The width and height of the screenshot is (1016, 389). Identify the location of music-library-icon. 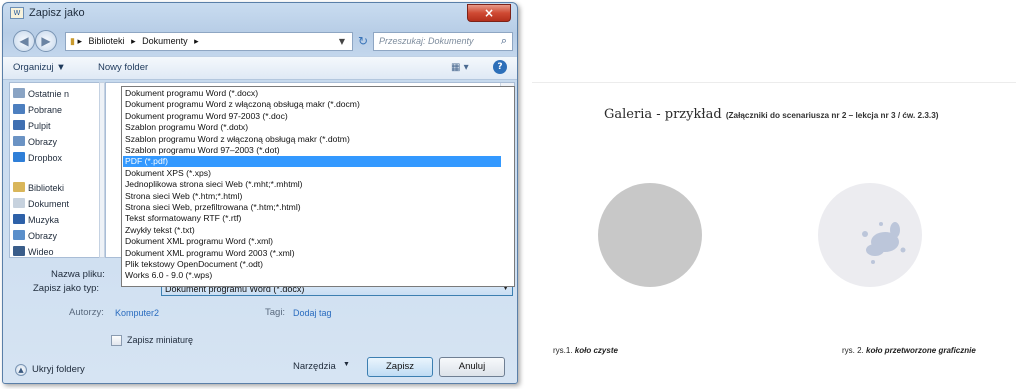
(19, 219).